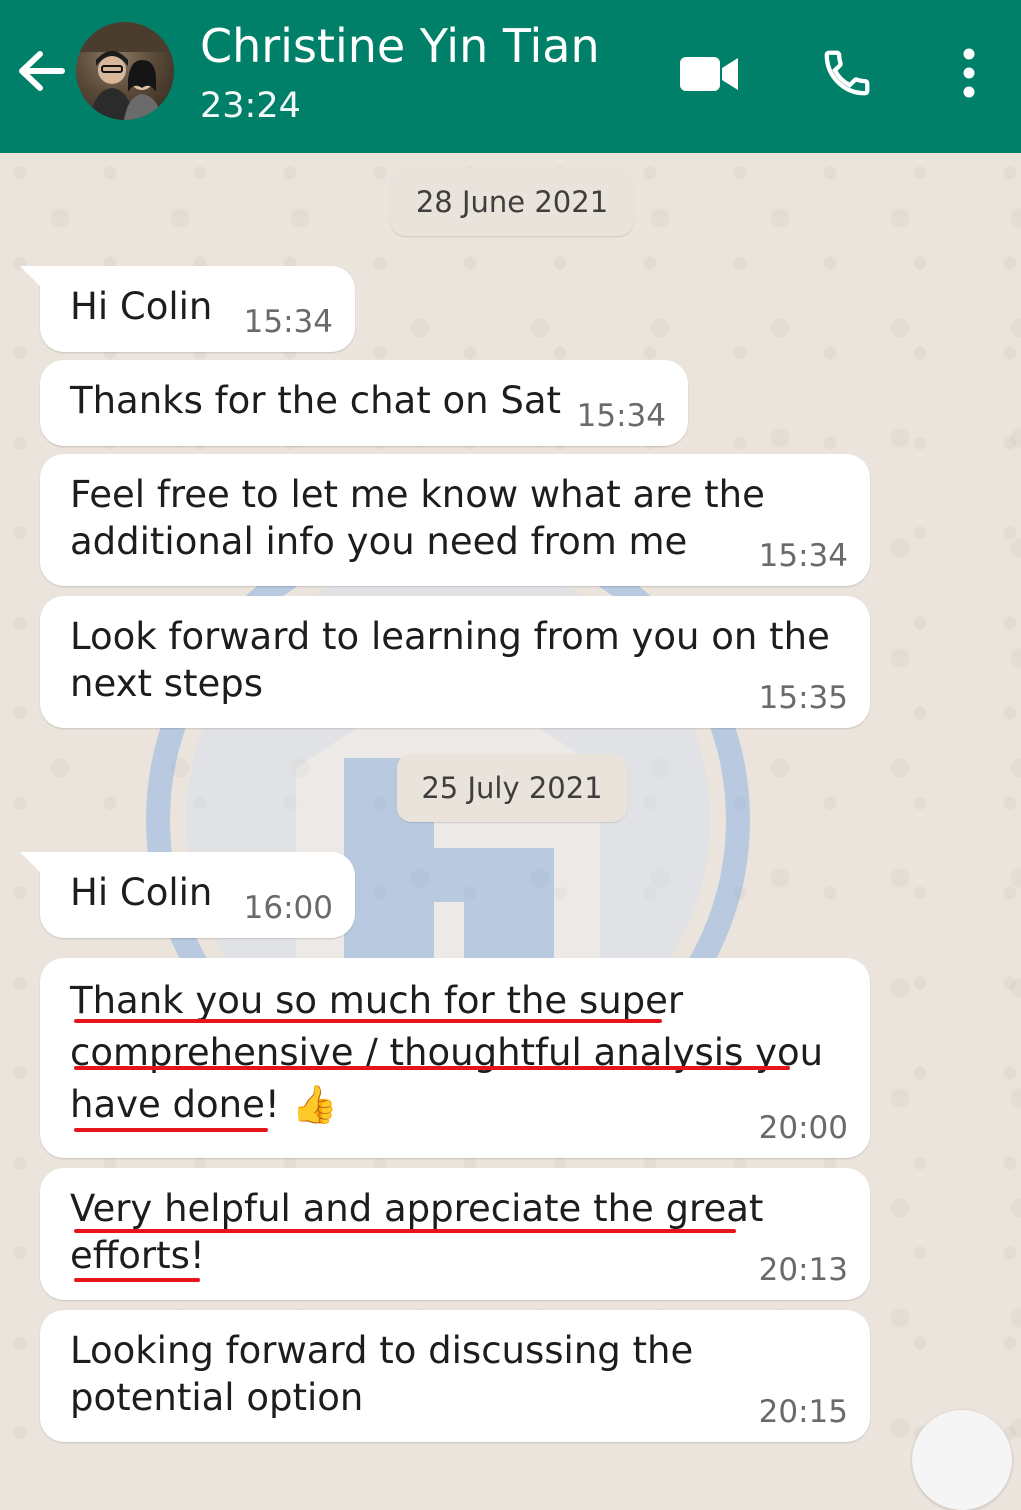 The image size is (1021, 1510). I want to click on last-seen-status: 23:24, so click(250, 106).